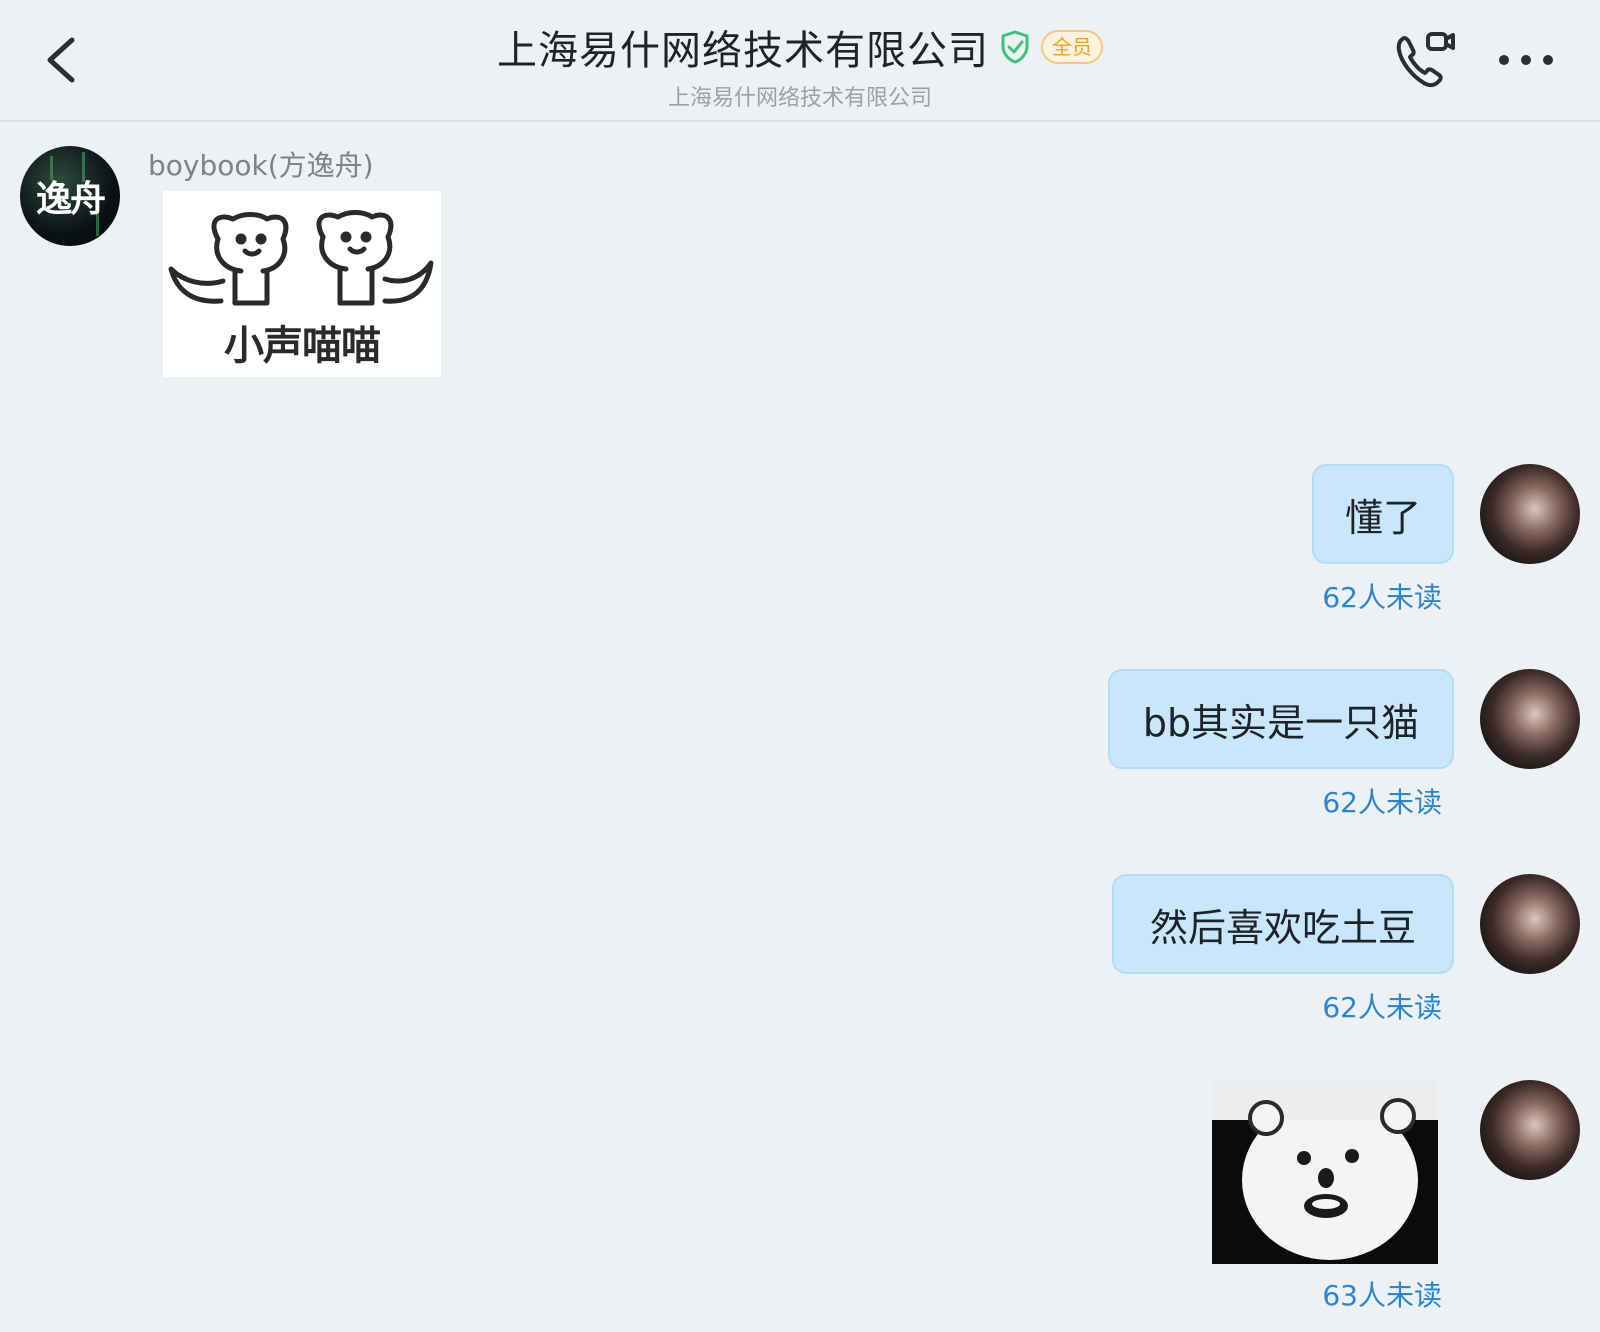 The width and height of the screenshot is (1600, 1332). I want to click on video-call-button, so click(1424, 60).